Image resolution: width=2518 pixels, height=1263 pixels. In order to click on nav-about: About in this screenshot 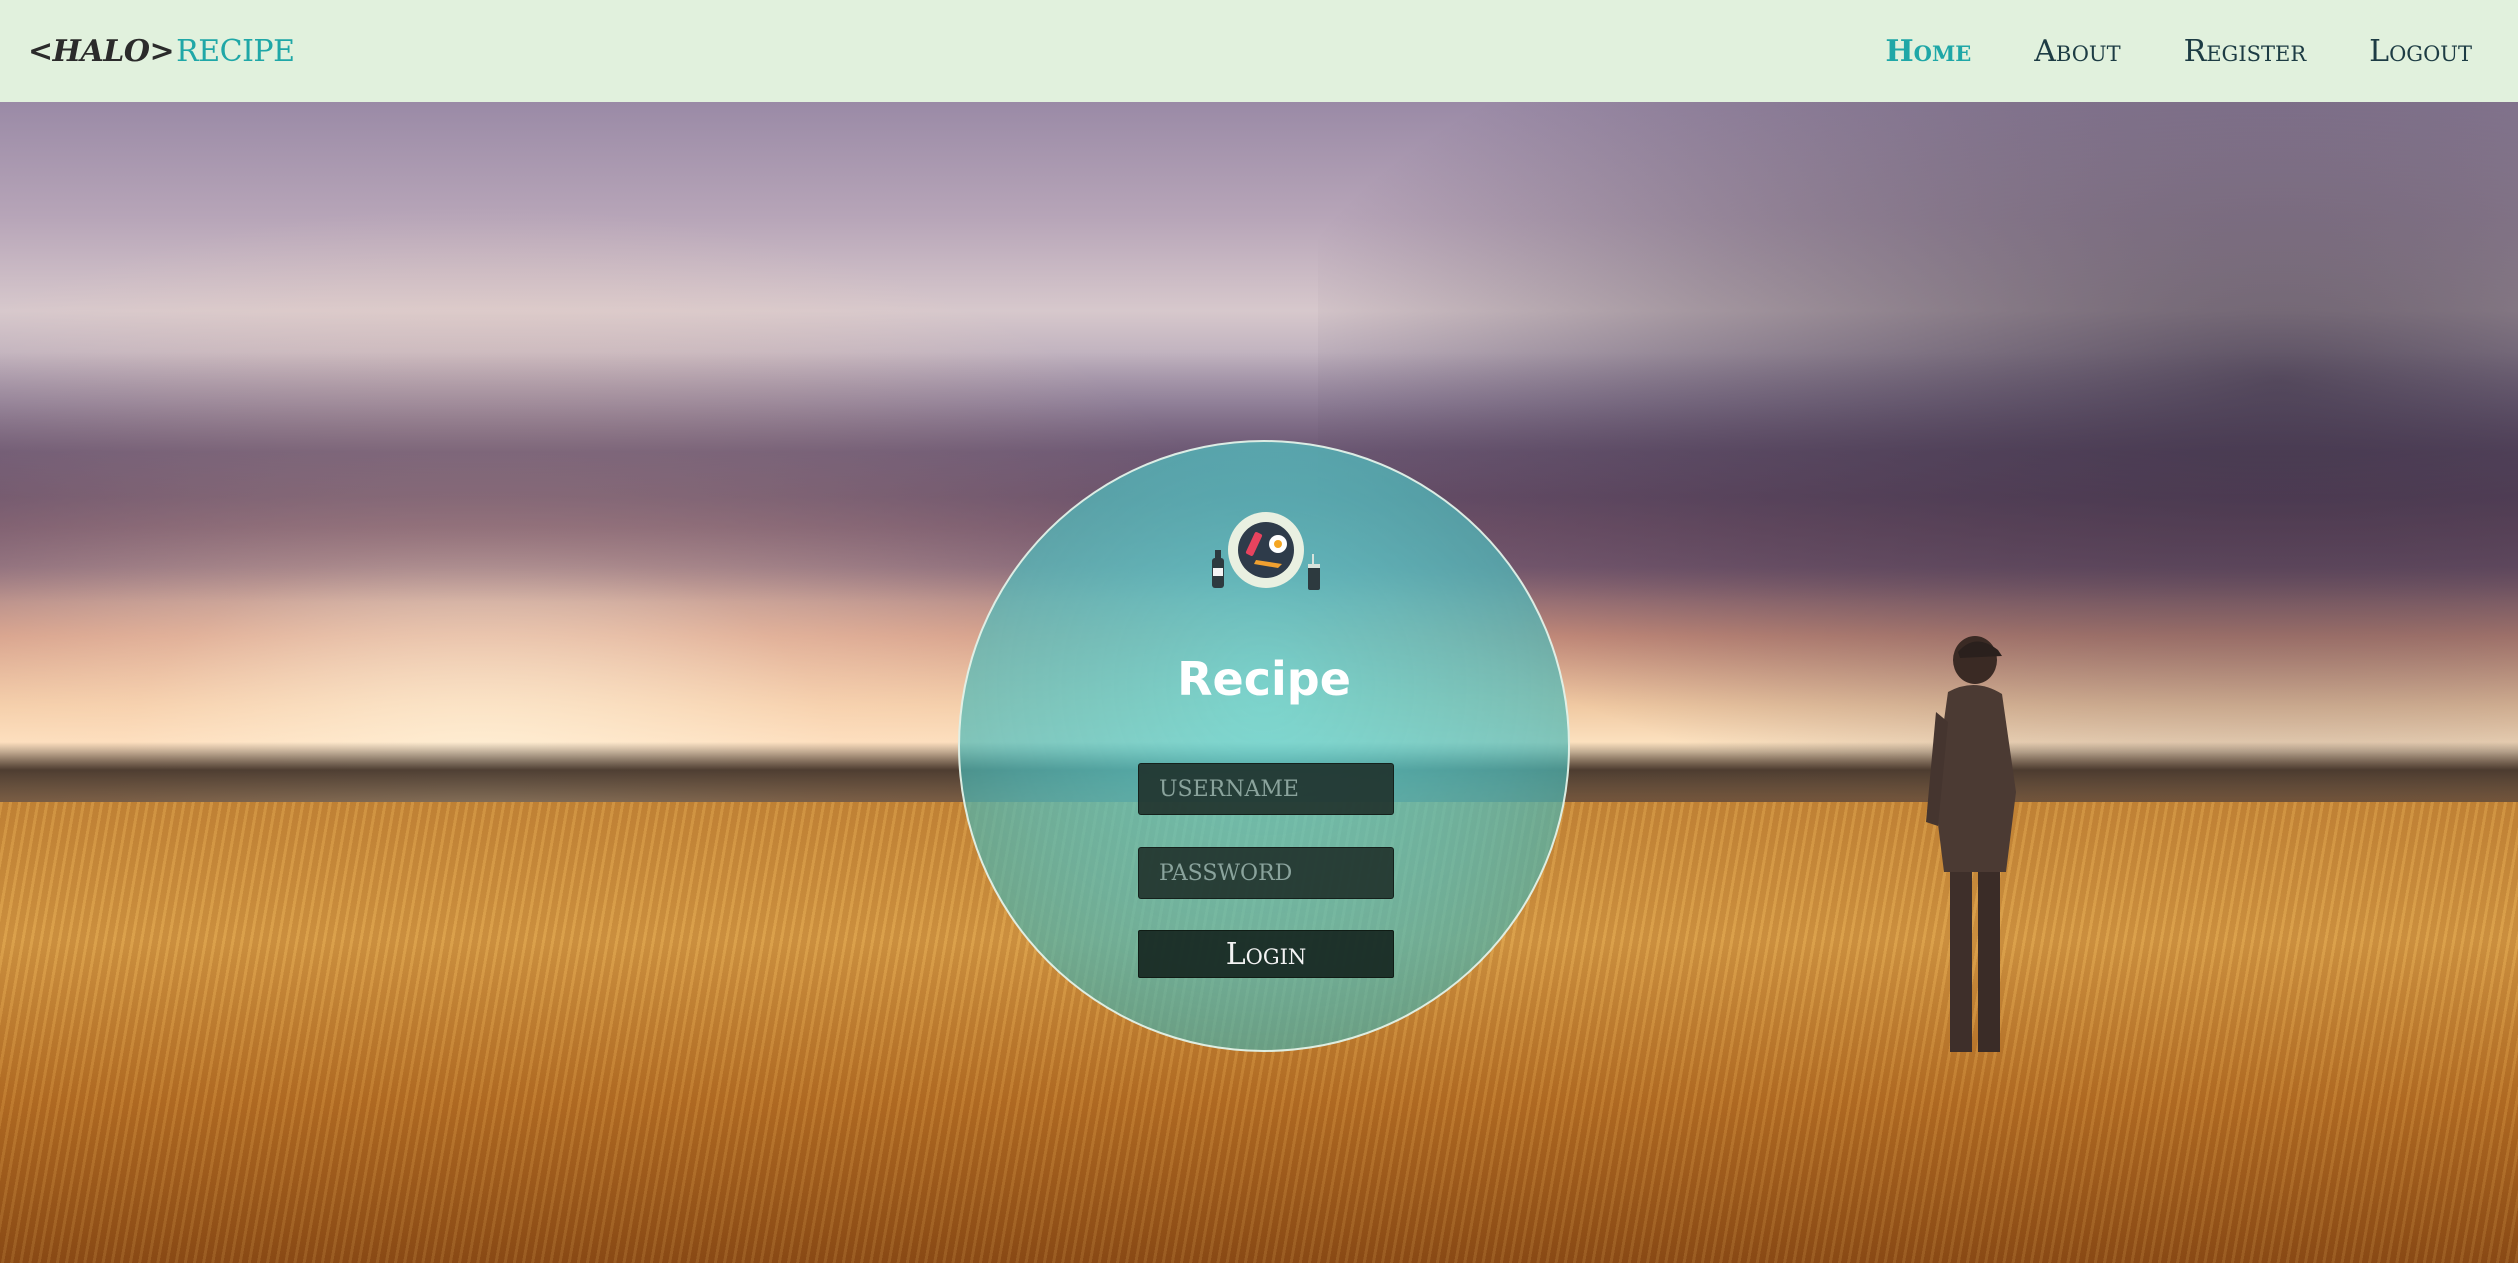, I will do `click(2077, 51)`.